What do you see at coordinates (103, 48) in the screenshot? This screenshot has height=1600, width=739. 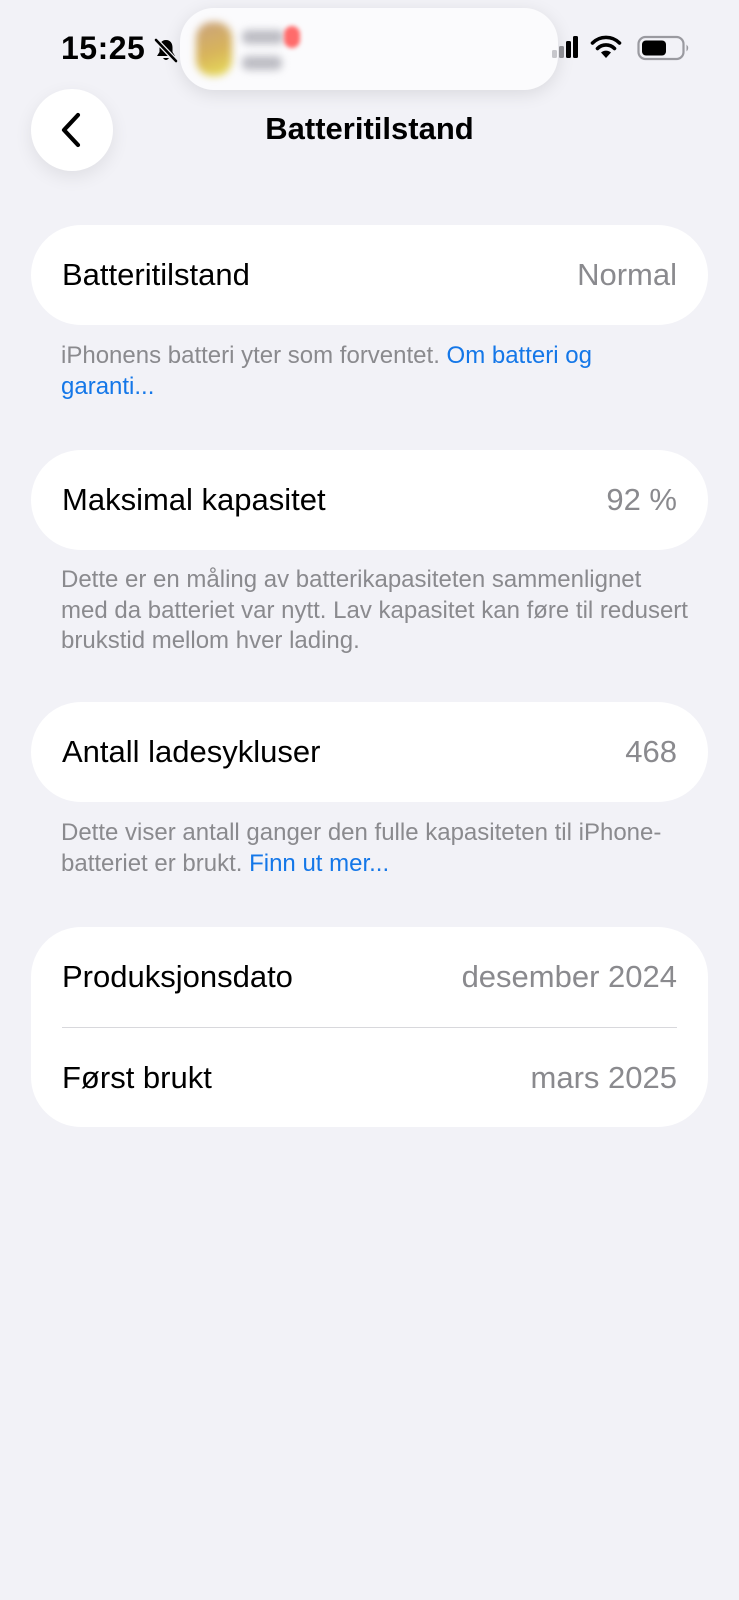 I see `status-time: 15:25` at bounding box center [103, 48].